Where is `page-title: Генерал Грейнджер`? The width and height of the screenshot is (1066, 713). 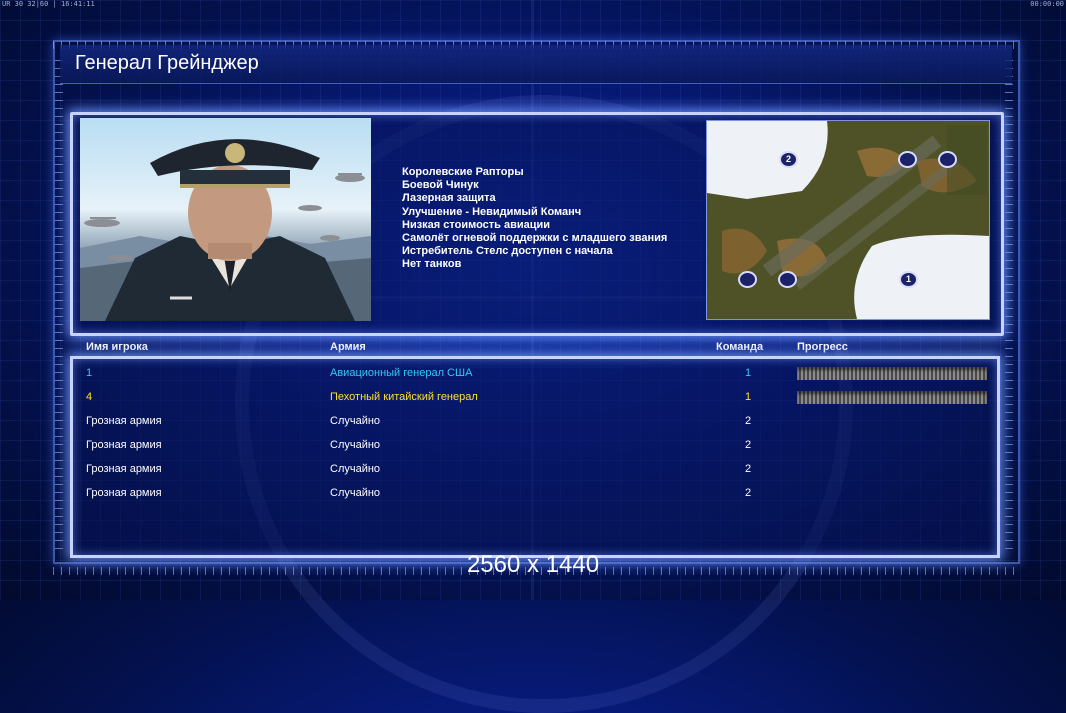
page-title: Генерал Грейнджер is located at coordinates (167, 63).